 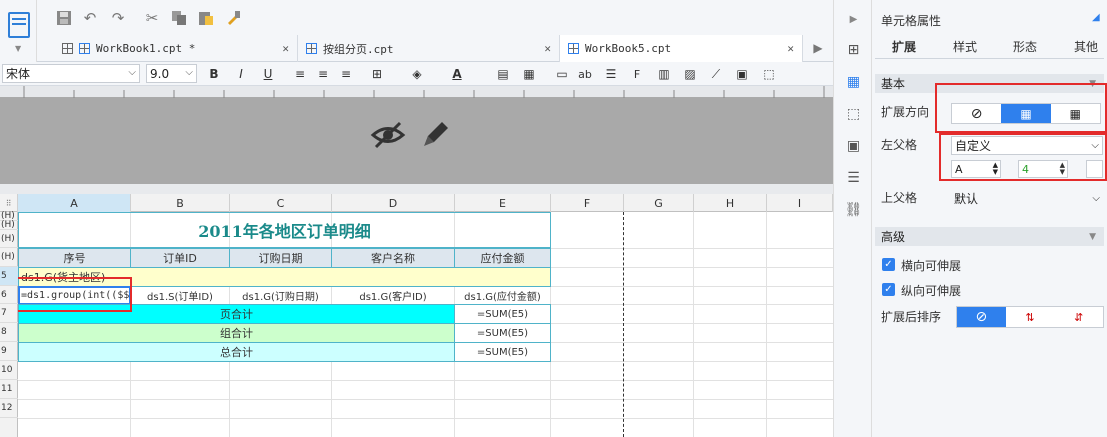 I want to click on header-cell: 订单ID, so click(x=180, y=258).